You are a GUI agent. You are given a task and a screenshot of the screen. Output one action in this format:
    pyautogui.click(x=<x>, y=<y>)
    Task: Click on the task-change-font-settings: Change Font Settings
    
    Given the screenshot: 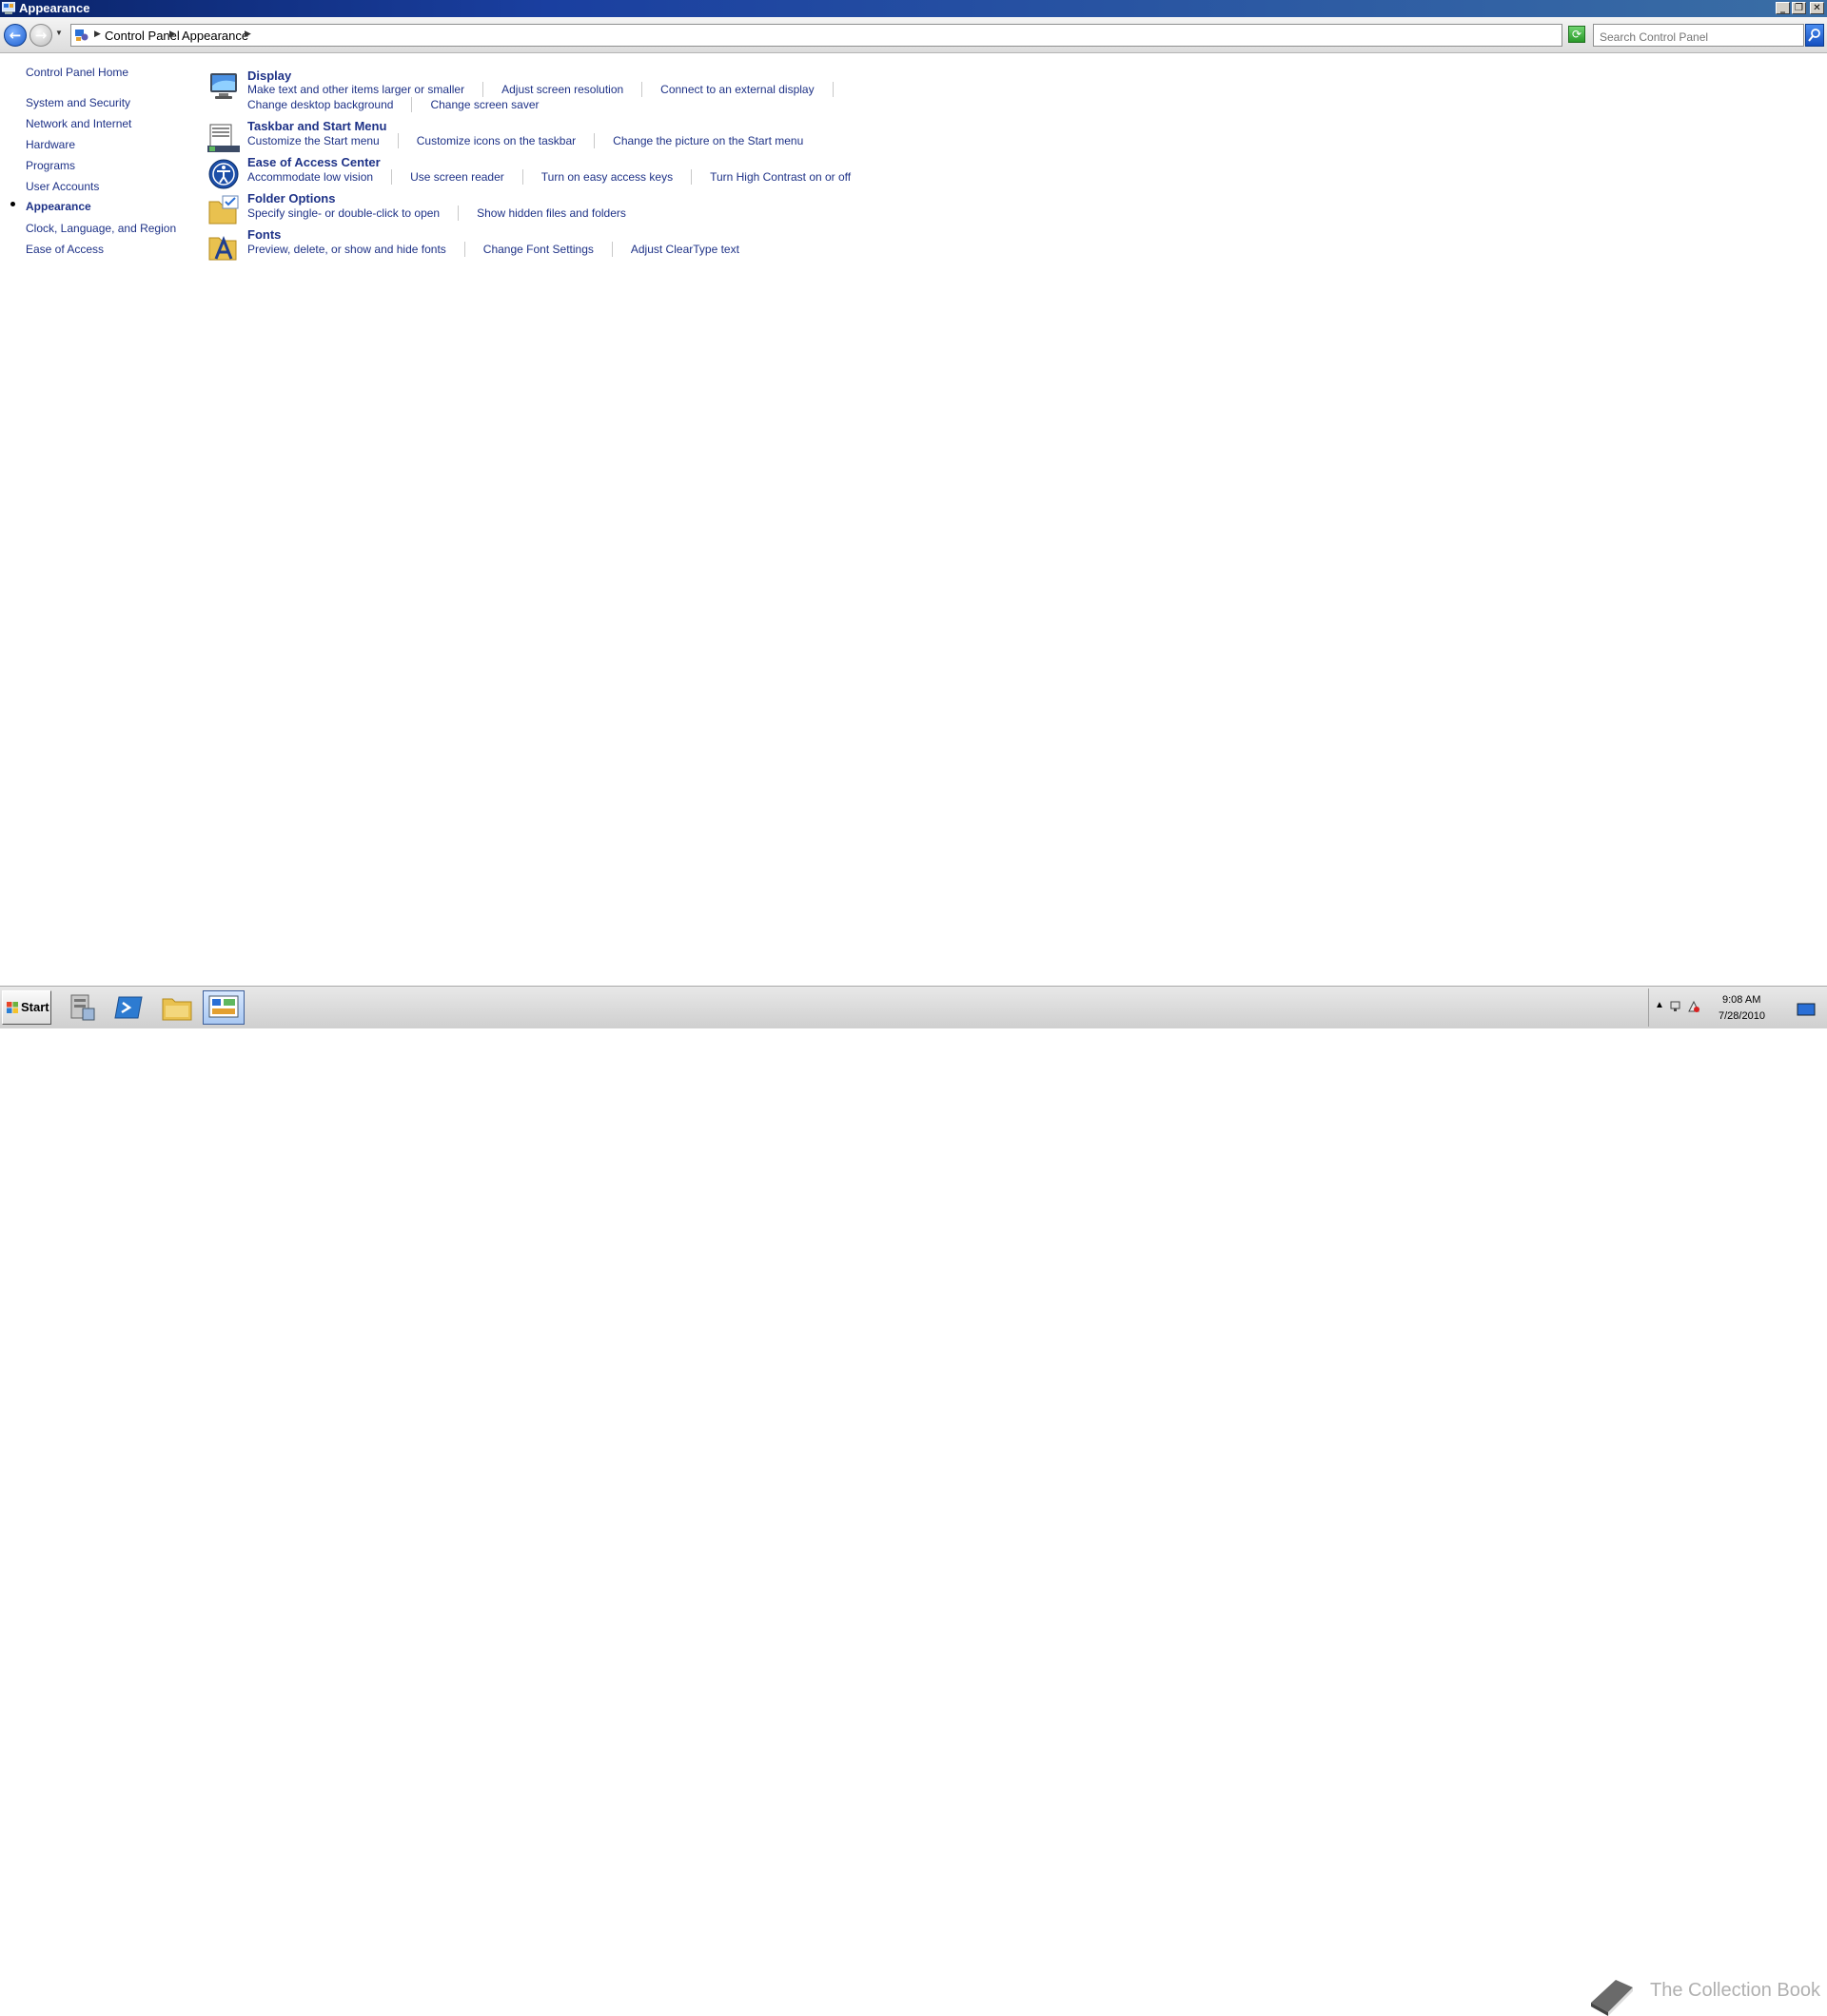 What is the action you would take?
    pyautogui.click(x=548, y=249)
    